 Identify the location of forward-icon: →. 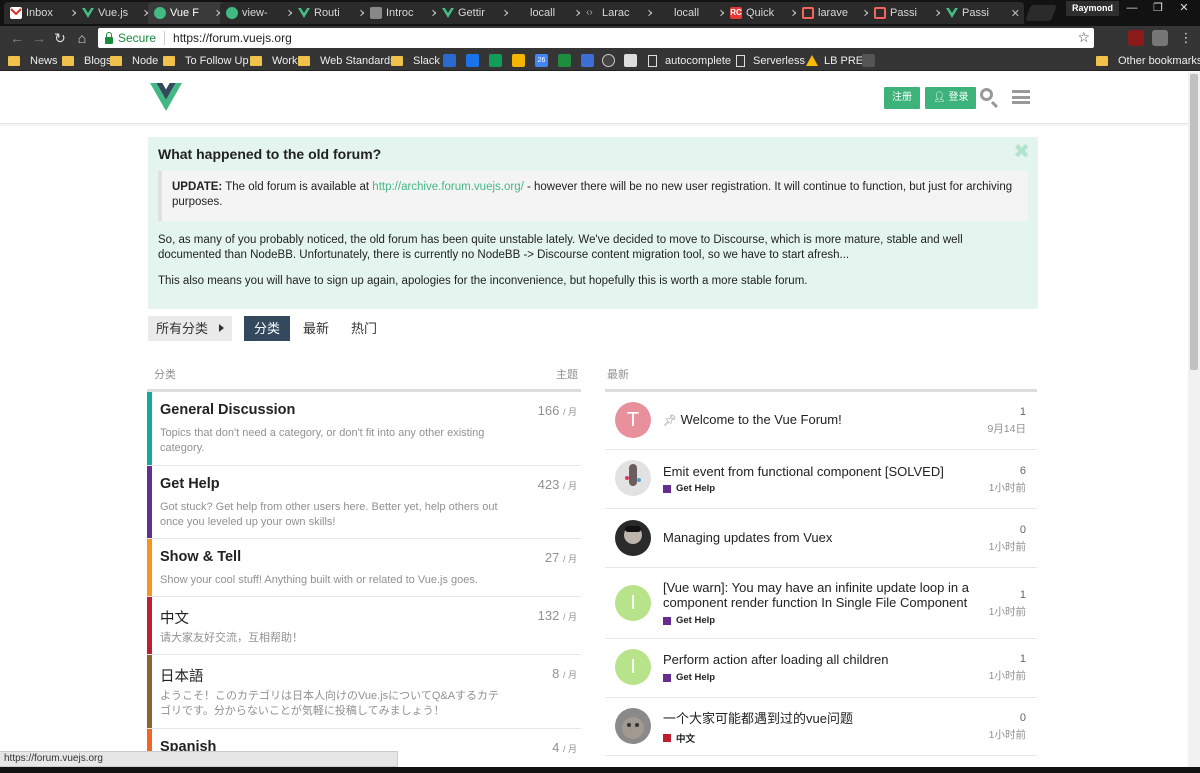
(39, 38).